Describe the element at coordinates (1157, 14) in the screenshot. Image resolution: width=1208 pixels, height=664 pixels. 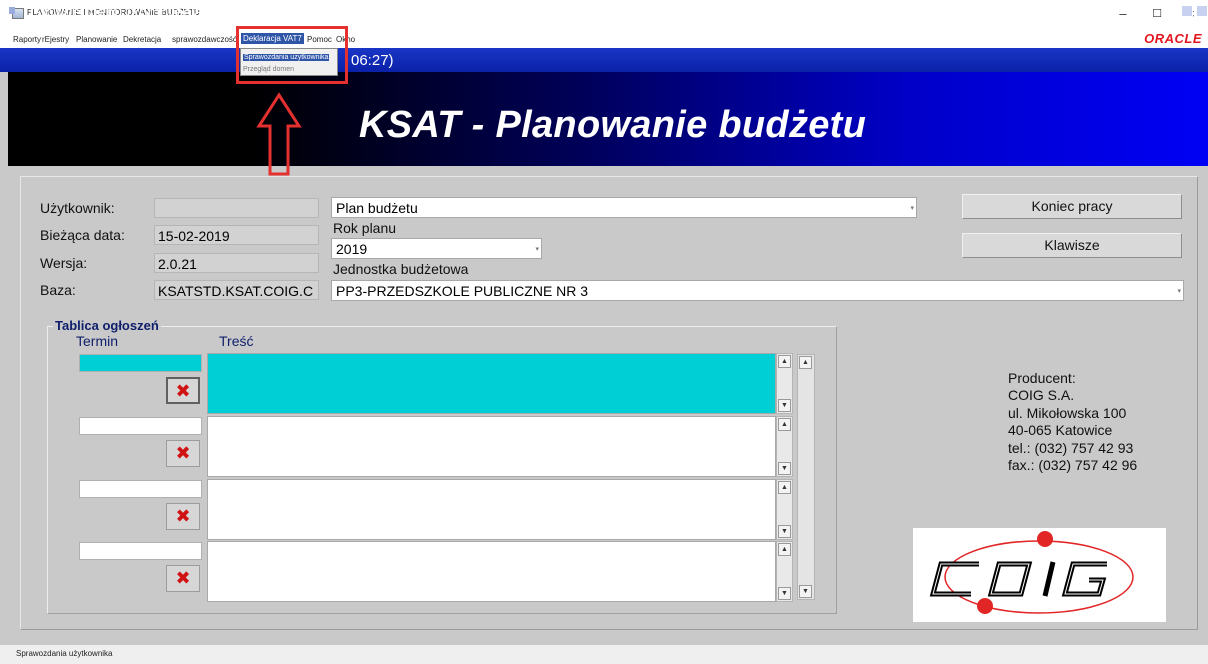
I see `maximize-button: ☐` at that location.